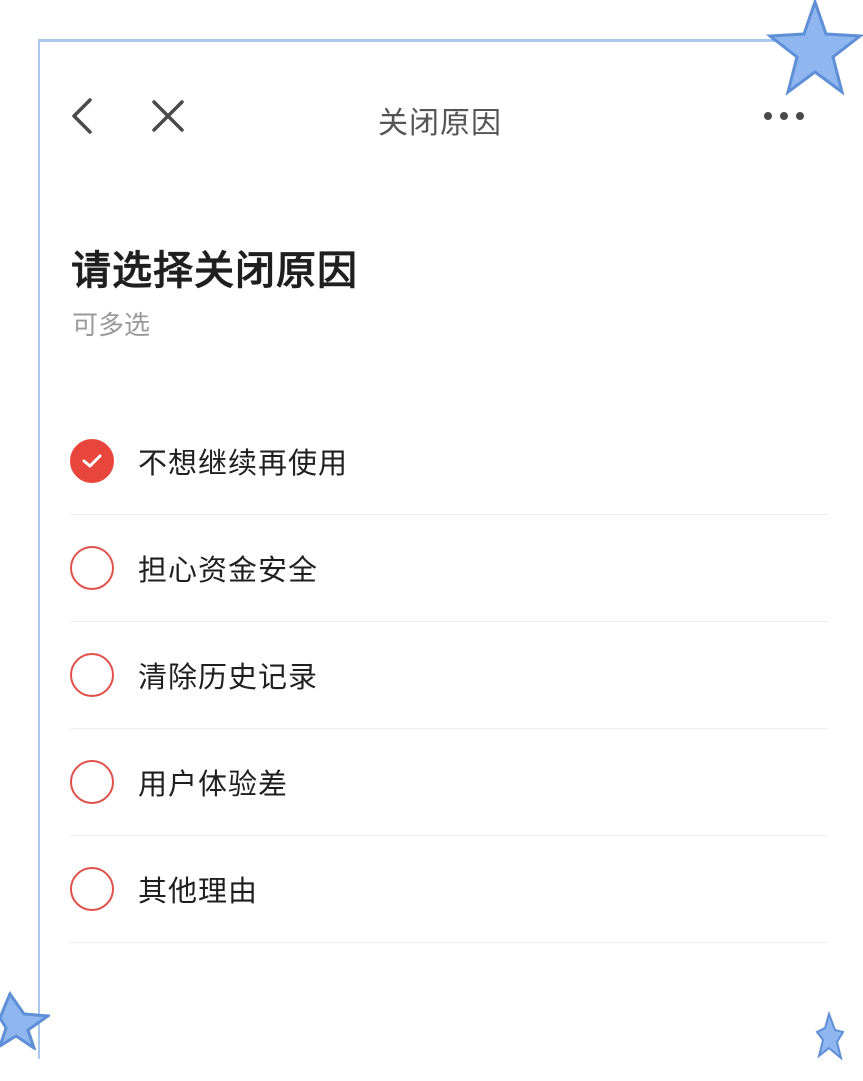 Image resolution: width=863 pixels, height=1081 pixels. Describe the element at coordinates (449, 568) in the screenshot. I see `reason-option: 担心资金安全` at that location.